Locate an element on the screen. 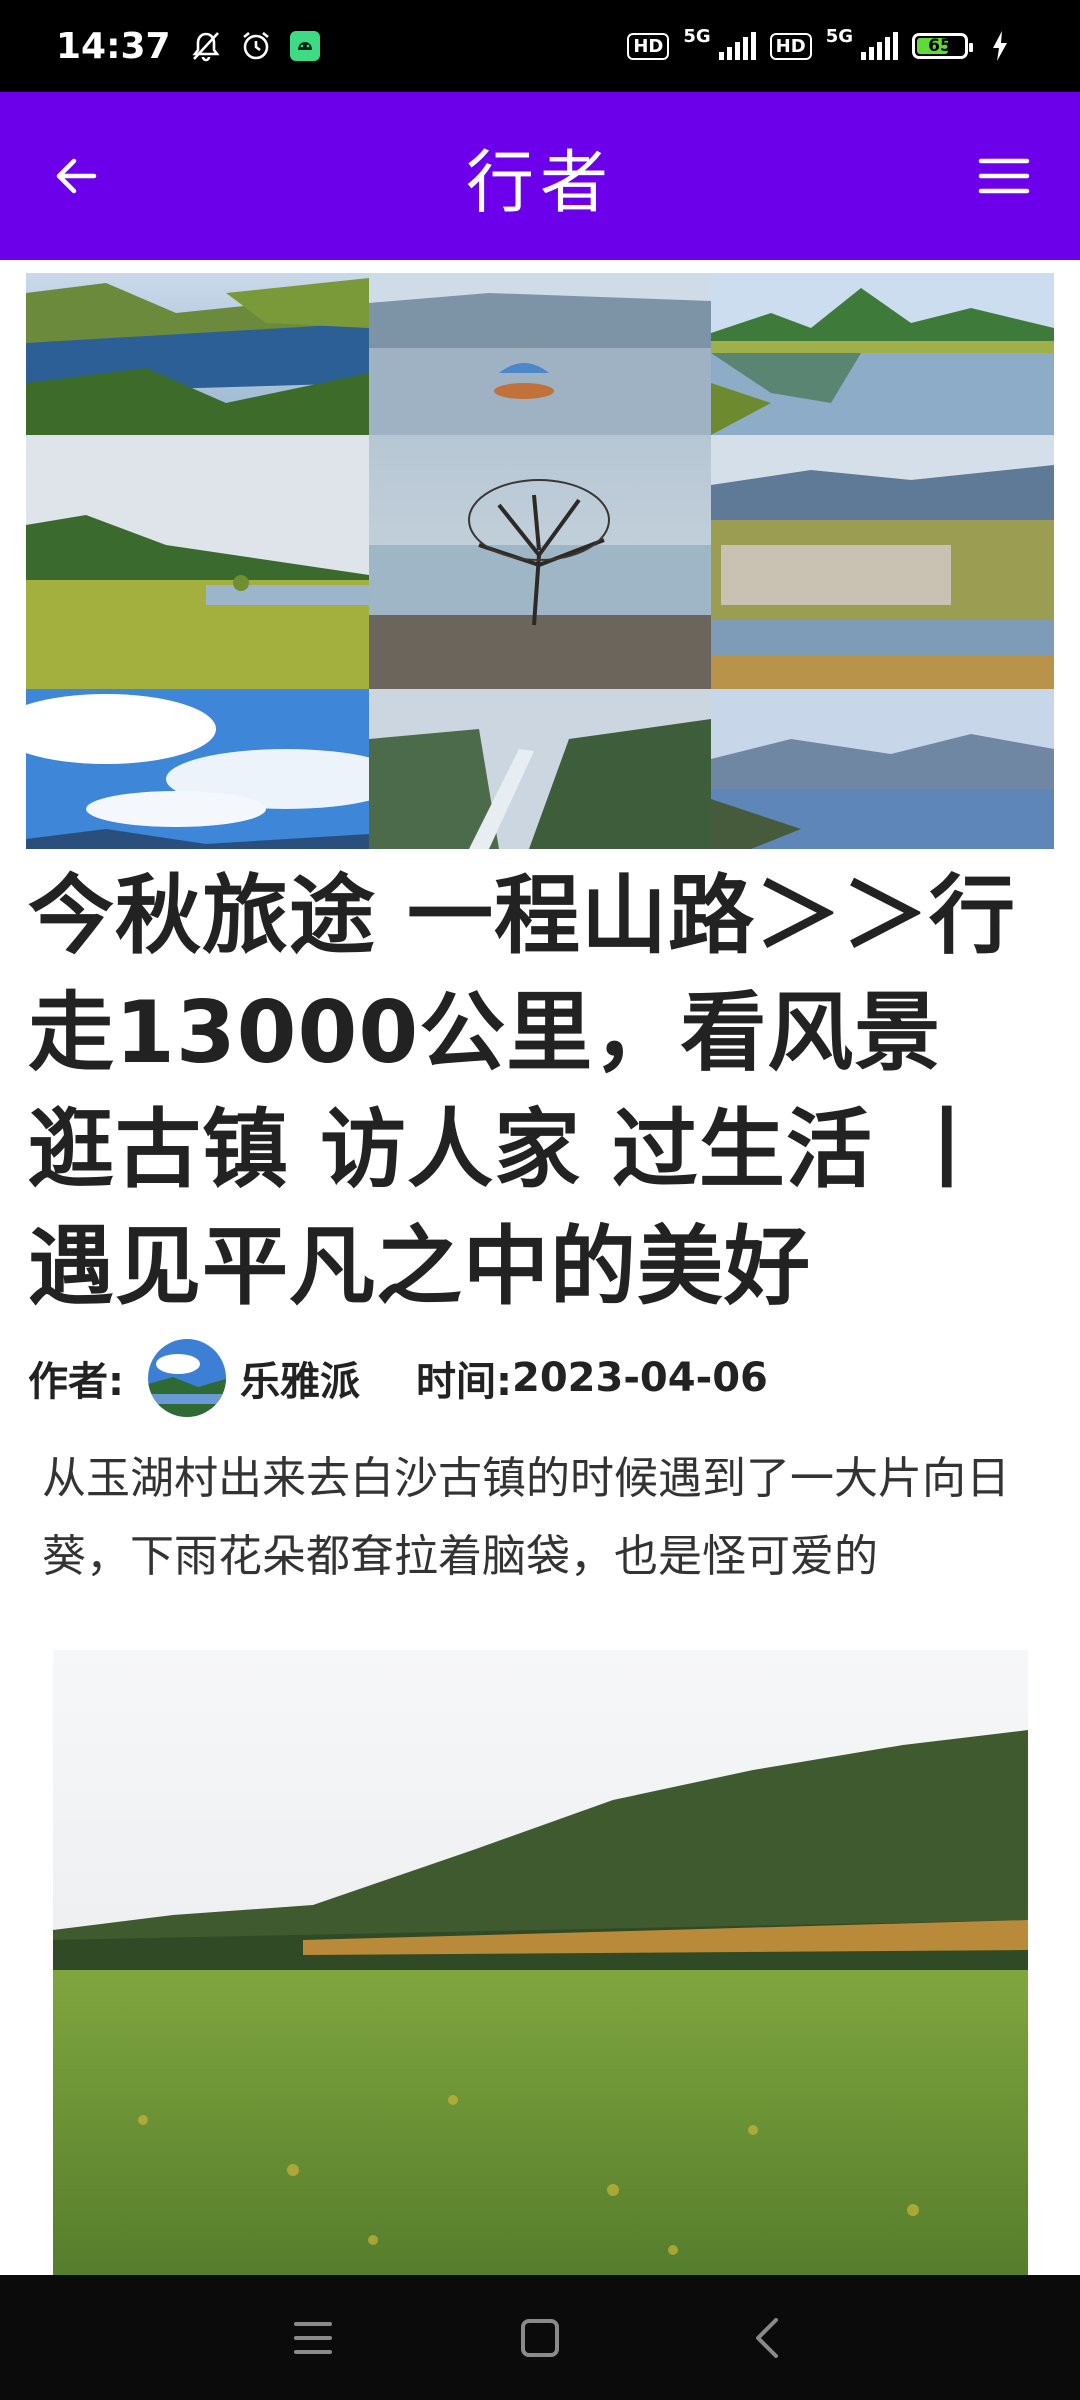 The height and width of the screenshot is (2400, 1080). gallery-image-lone-tree-lakeshore is located at coordinates (540, 562).